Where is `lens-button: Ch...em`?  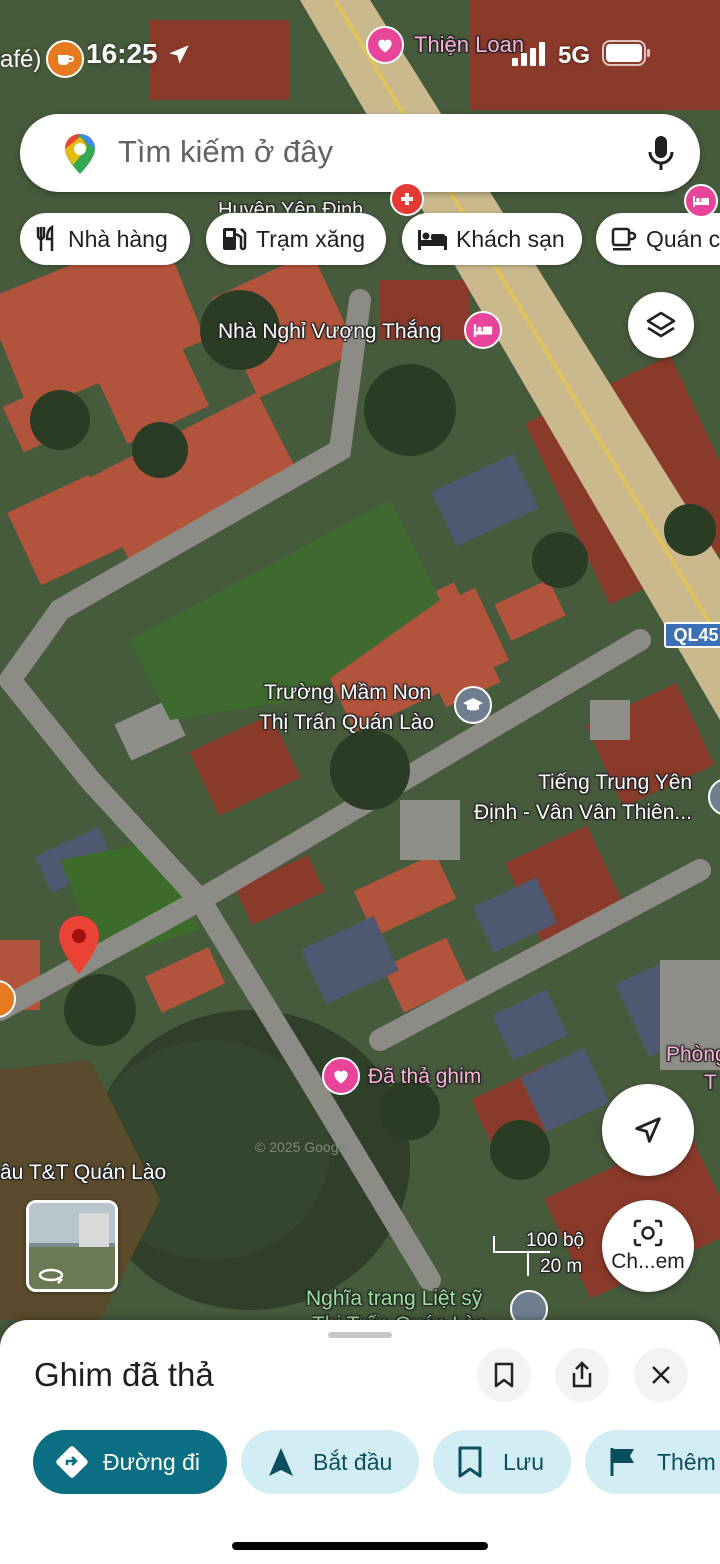 lens-button: Ch...em is located at coordinates (648, 1246).